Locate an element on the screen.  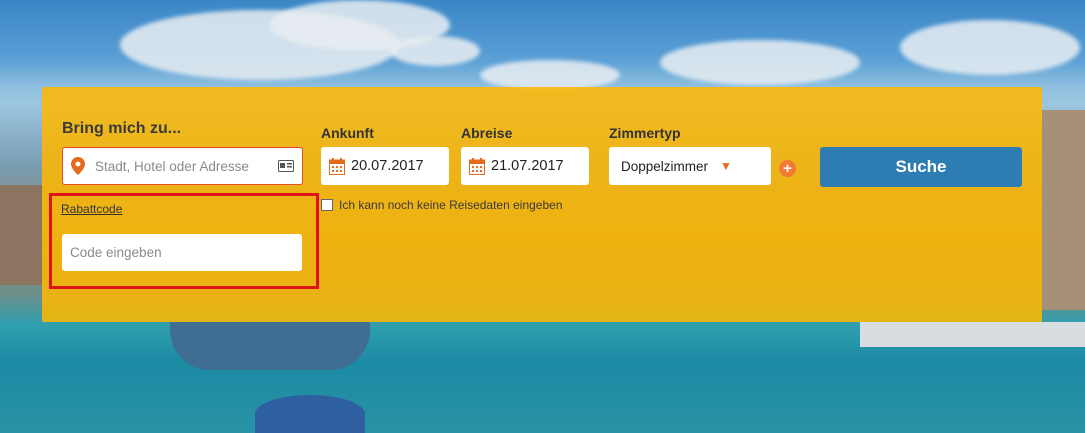
room-type-select: Doppelzimmer ▼ is located at coordinates (690, 166).